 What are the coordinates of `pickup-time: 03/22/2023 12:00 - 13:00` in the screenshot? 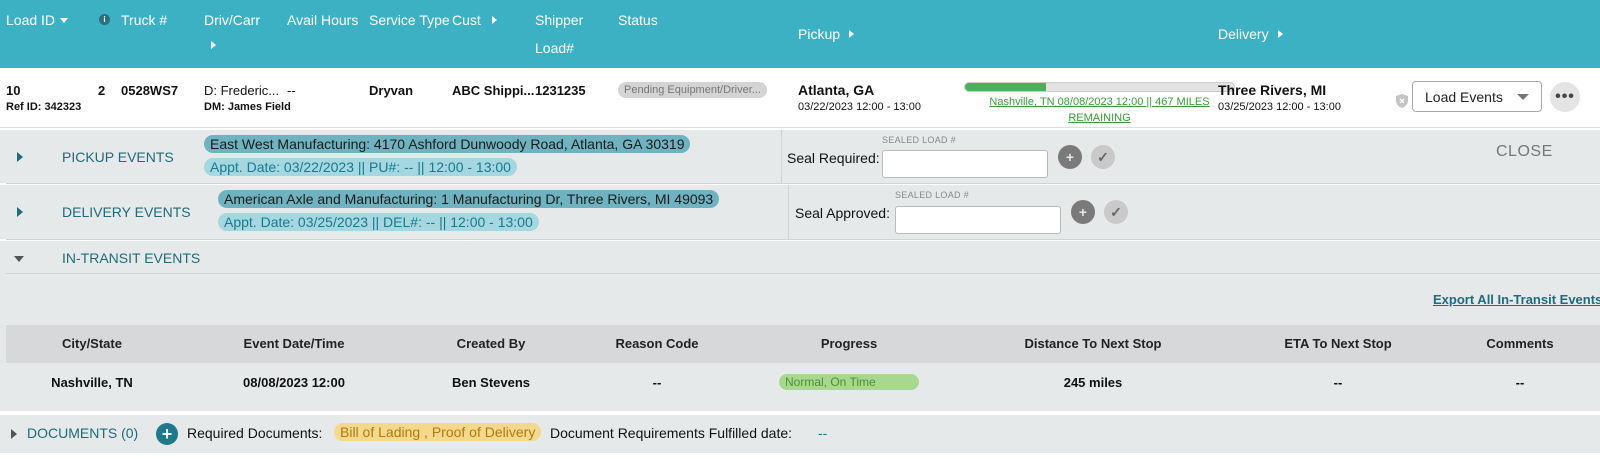 It's located at (859, 107).